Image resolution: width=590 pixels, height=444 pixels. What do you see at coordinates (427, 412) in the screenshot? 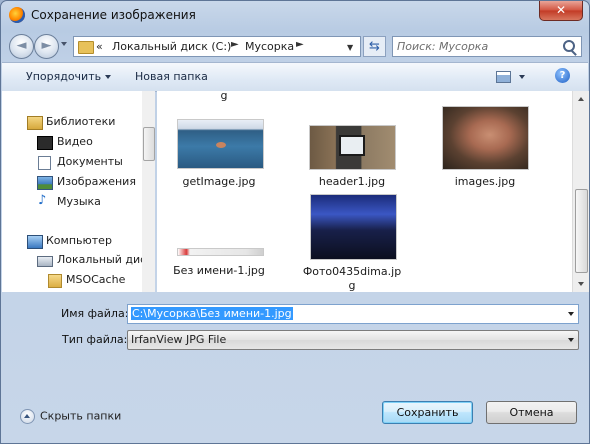
I see `save-button: Сохранить` at bounding box center [427, 412].